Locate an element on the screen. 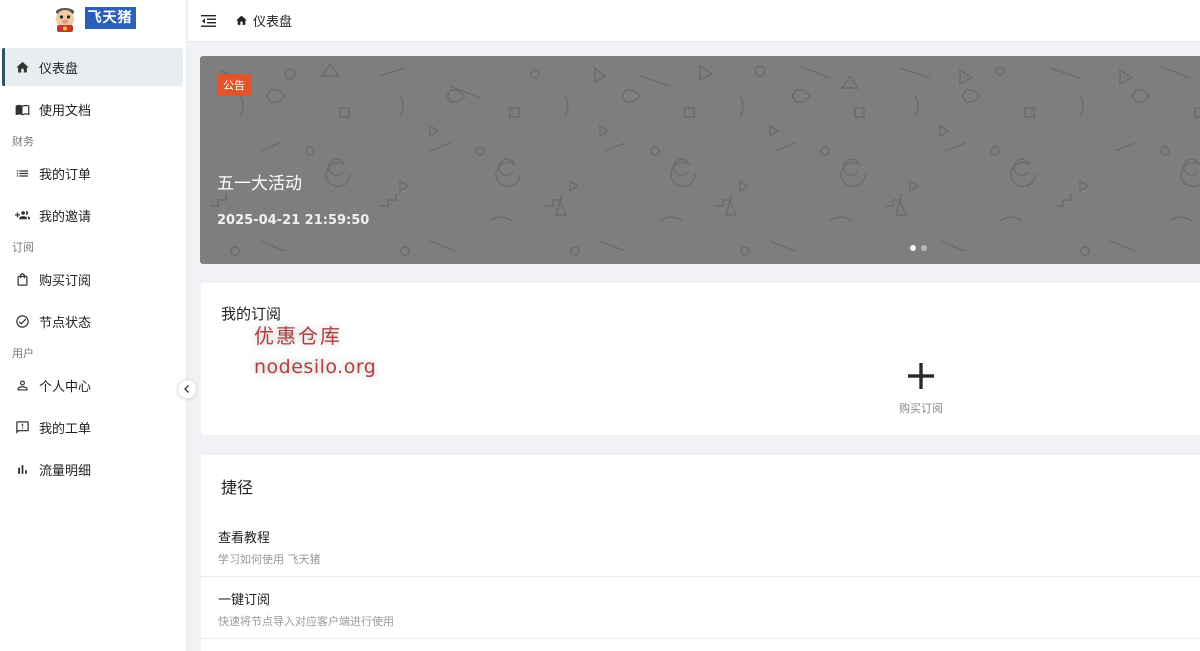 This screenshot has height=651, width=1200. shortcut-title: 查看教程 is located at coordinates (244, 538).